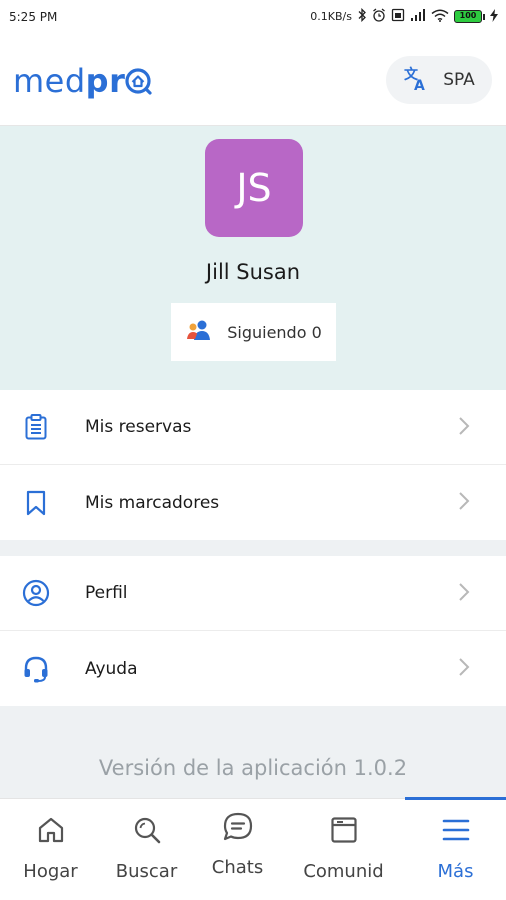 Image resolution: width=506 pixels, height=900 pixels. What do you see at coordinates (362, 16) in the screenshot?
I see `bluetooth-icon` at bounding box center [362, 16].